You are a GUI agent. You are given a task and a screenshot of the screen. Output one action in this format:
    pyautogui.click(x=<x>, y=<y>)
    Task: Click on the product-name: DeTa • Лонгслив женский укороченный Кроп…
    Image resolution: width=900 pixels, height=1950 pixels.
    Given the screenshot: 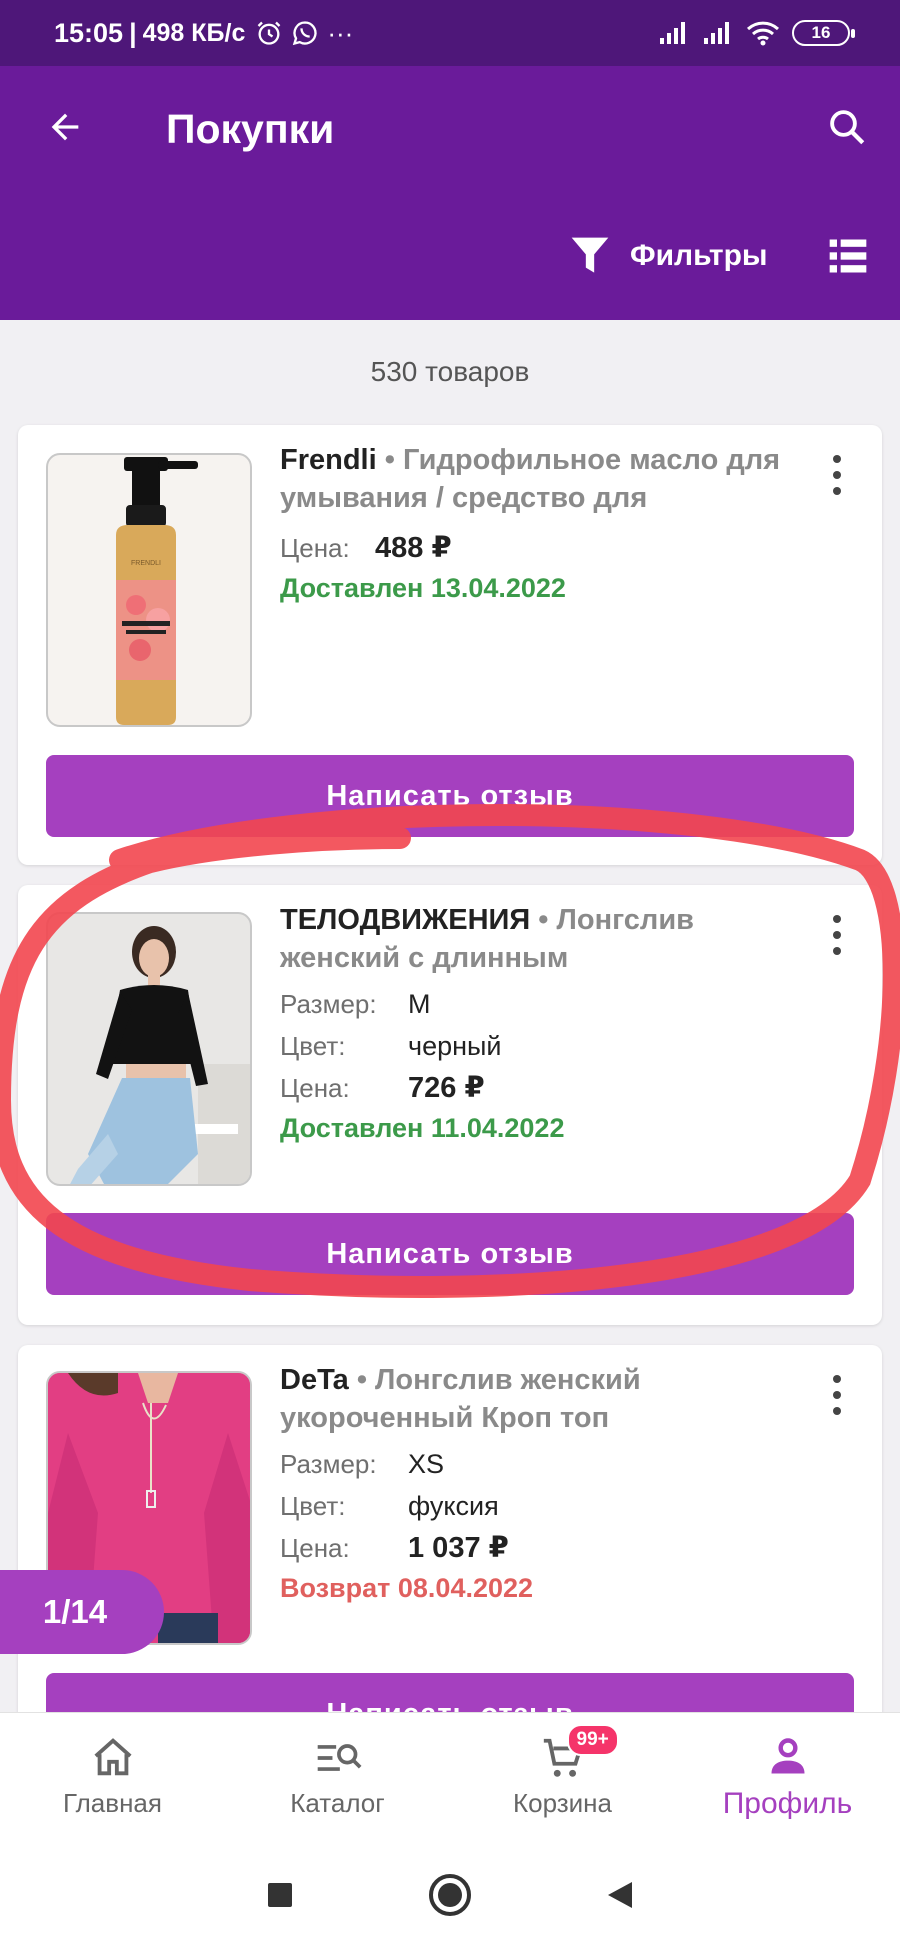 What is the action you would take?
    pyautogui.click(x=535, y=1399)
    